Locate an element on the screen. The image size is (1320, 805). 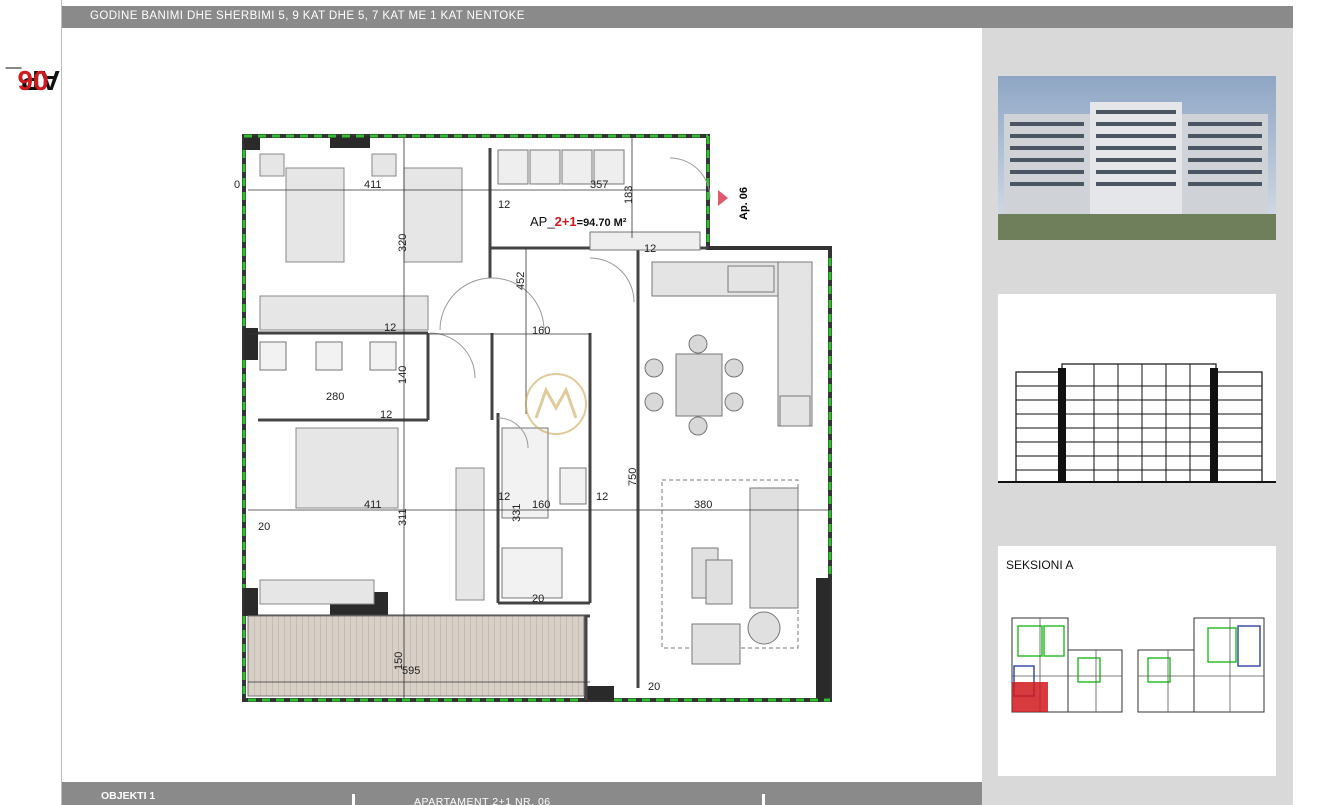
dining-set is located at coordinates (694, 385).